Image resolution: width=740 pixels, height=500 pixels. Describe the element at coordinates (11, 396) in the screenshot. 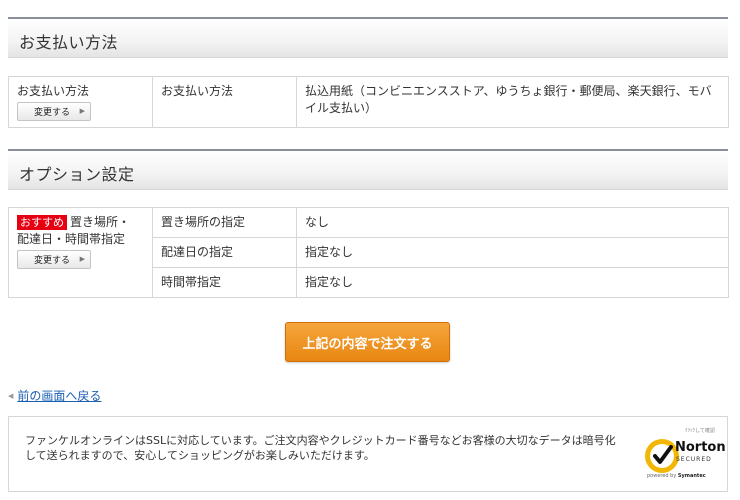

I see `triangle-left-icon: ◀` at that location.